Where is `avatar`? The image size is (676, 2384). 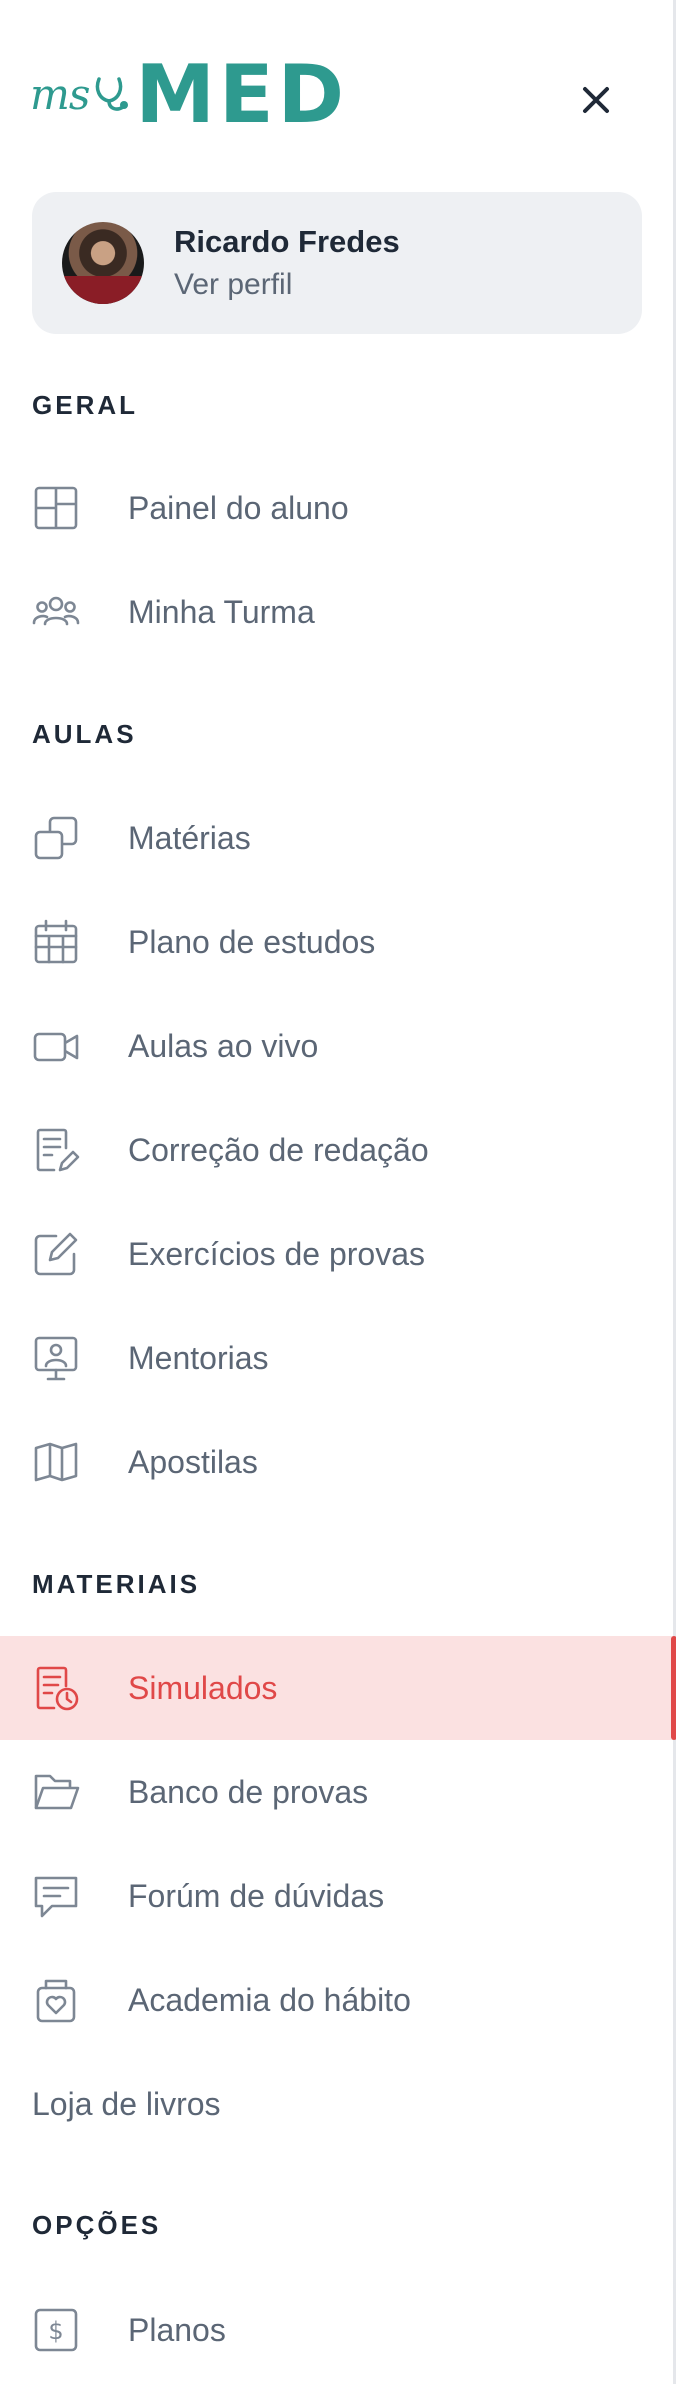 avatar is located at coordinates (103, 263).